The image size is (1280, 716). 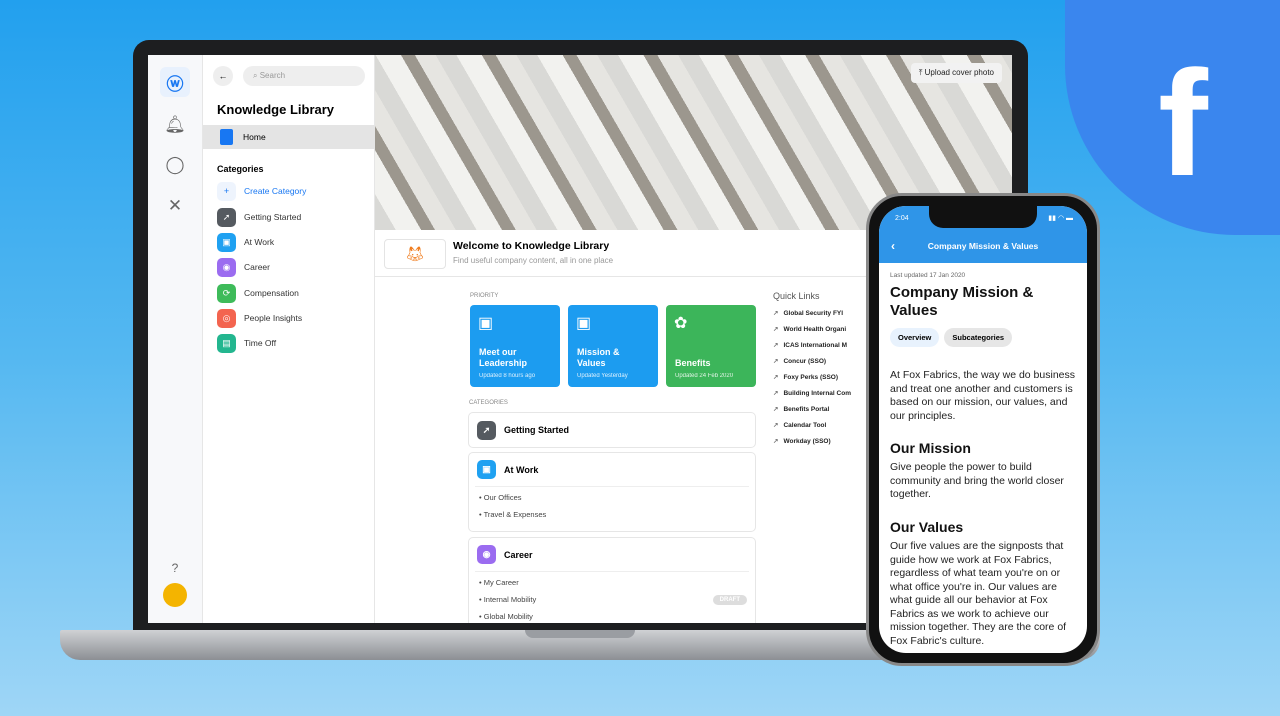 I want to click on insights-icon: ◎, so click(x=226, y=318).